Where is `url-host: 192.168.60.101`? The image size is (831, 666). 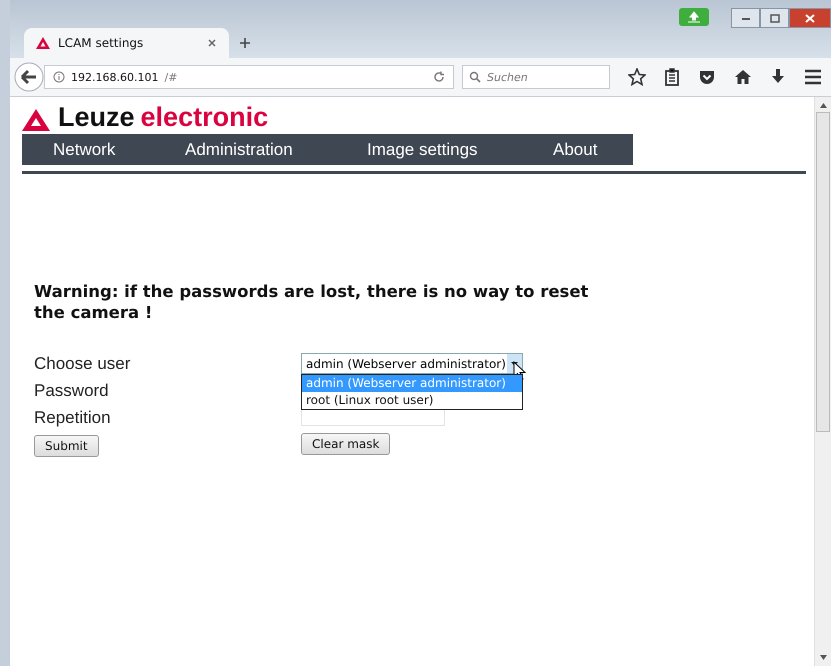
url-host: 192.168.60.101 is located at coordinates (114, 77).